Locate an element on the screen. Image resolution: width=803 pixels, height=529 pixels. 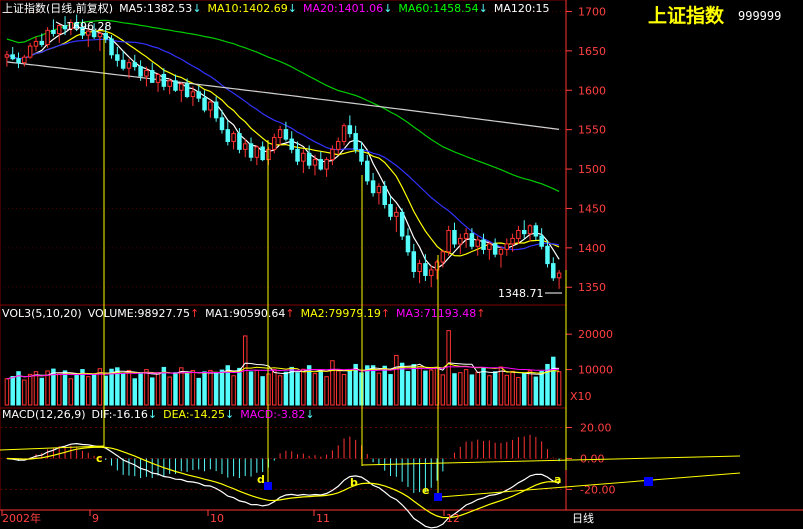
x-axis-label: 9 is located at coordinates (95, 518).